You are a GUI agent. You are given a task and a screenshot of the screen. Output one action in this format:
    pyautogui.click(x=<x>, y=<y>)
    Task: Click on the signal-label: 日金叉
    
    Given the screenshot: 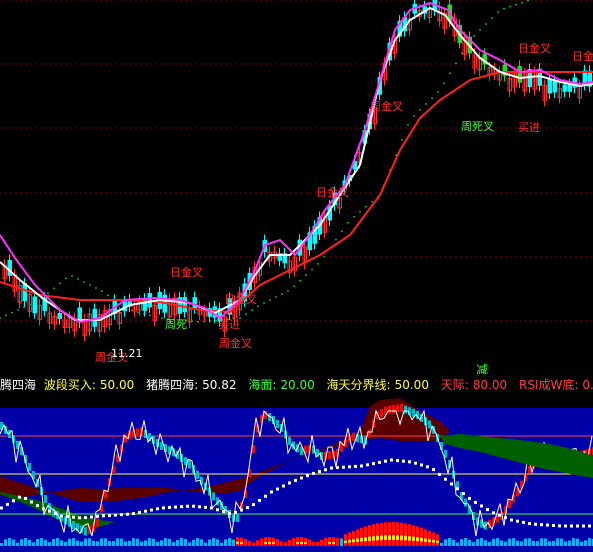 What is the action you would take?
    pyautogui.click(x=534, y=48)
    